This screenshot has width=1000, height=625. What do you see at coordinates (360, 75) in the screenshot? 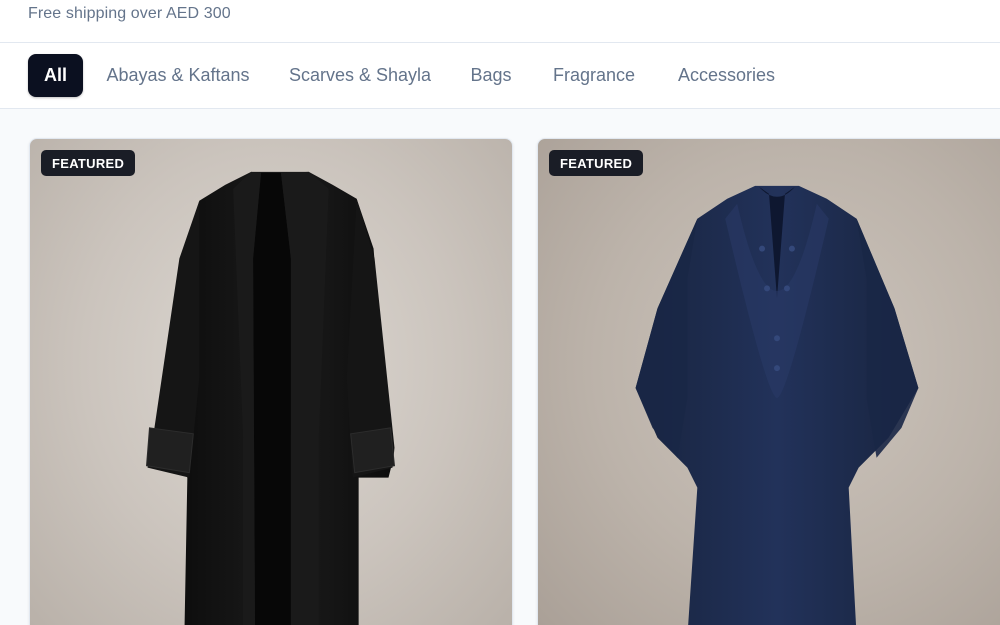
I see `filter-chip-scarves-shayla: Scarves & Shayla` at bounding box center [360, 75].